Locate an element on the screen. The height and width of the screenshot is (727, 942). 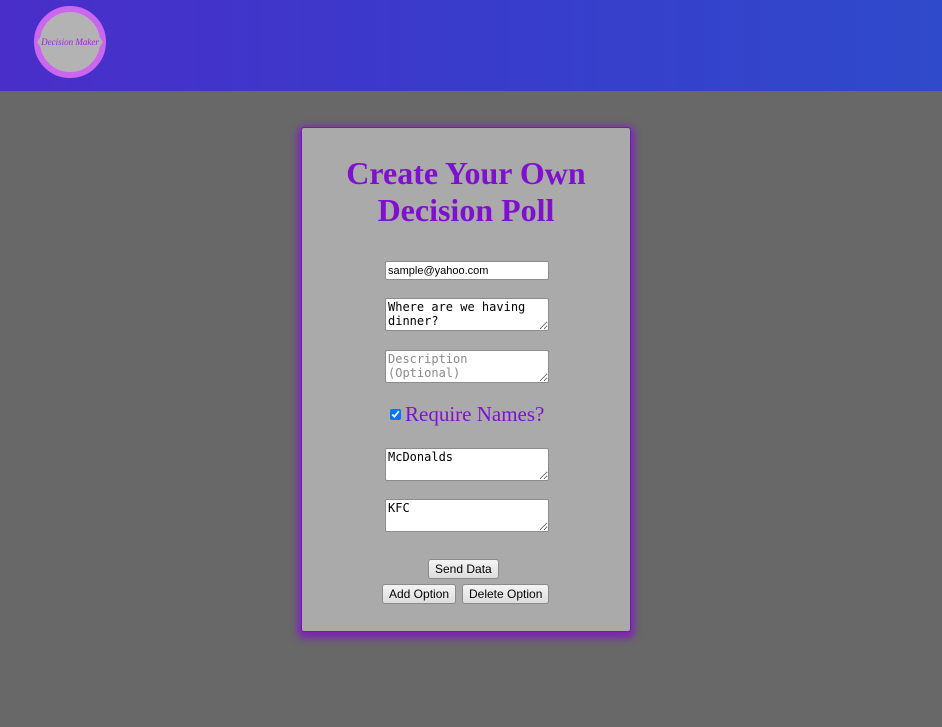
add-option-button: Add Option is located at coordinates (419, 594).